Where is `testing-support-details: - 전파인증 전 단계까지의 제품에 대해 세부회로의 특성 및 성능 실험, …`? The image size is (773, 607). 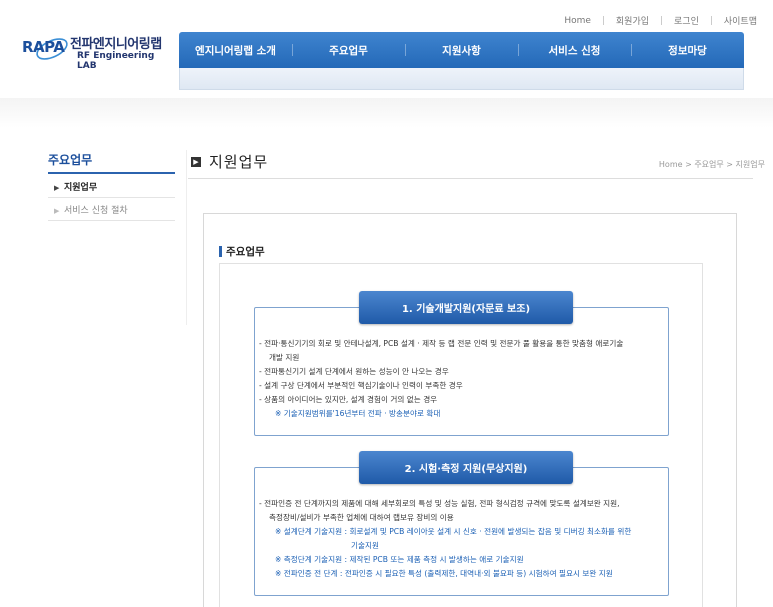 testing-support-details: - 전파인증 전 단계까지의 제품에 대해 세부회로의 특성 및 성능 실험, … is located at coordinates (461, 539).